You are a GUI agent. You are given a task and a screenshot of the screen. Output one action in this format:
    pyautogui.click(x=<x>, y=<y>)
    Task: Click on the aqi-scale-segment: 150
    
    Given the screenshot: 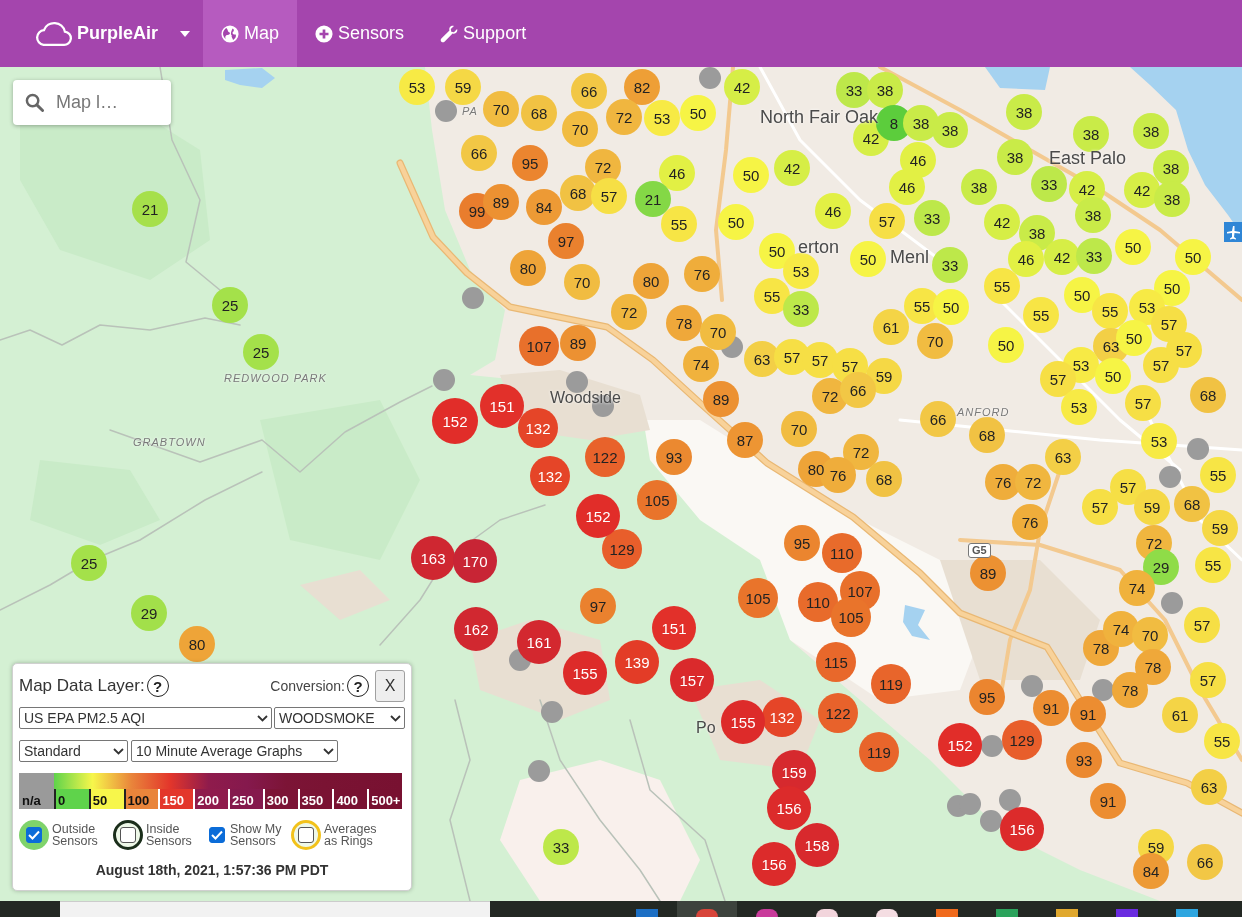 What is the action you would take?
    pyautogui.click(x=176, y=799)
    